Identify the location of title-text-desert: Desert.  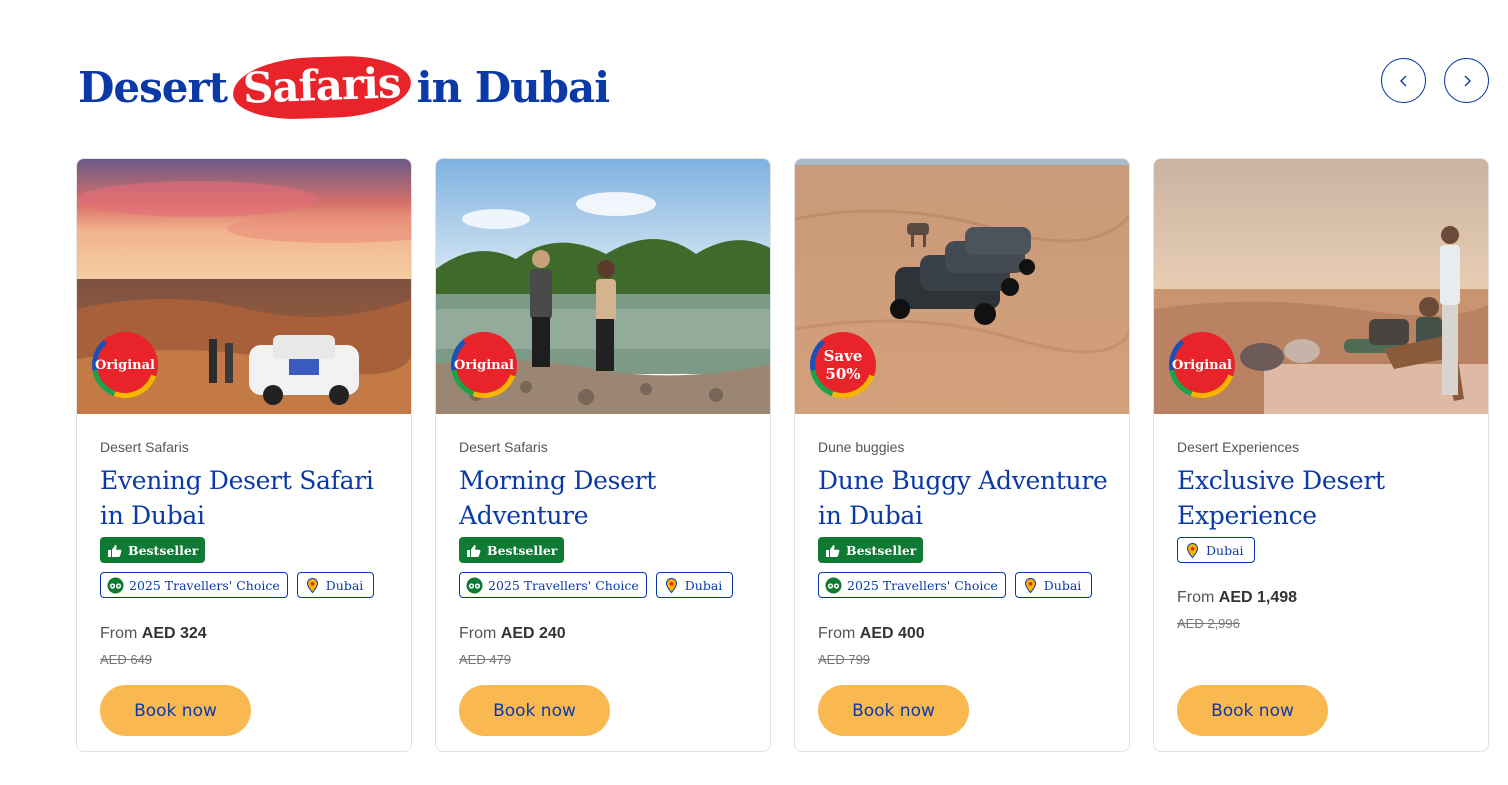
(153, 87).